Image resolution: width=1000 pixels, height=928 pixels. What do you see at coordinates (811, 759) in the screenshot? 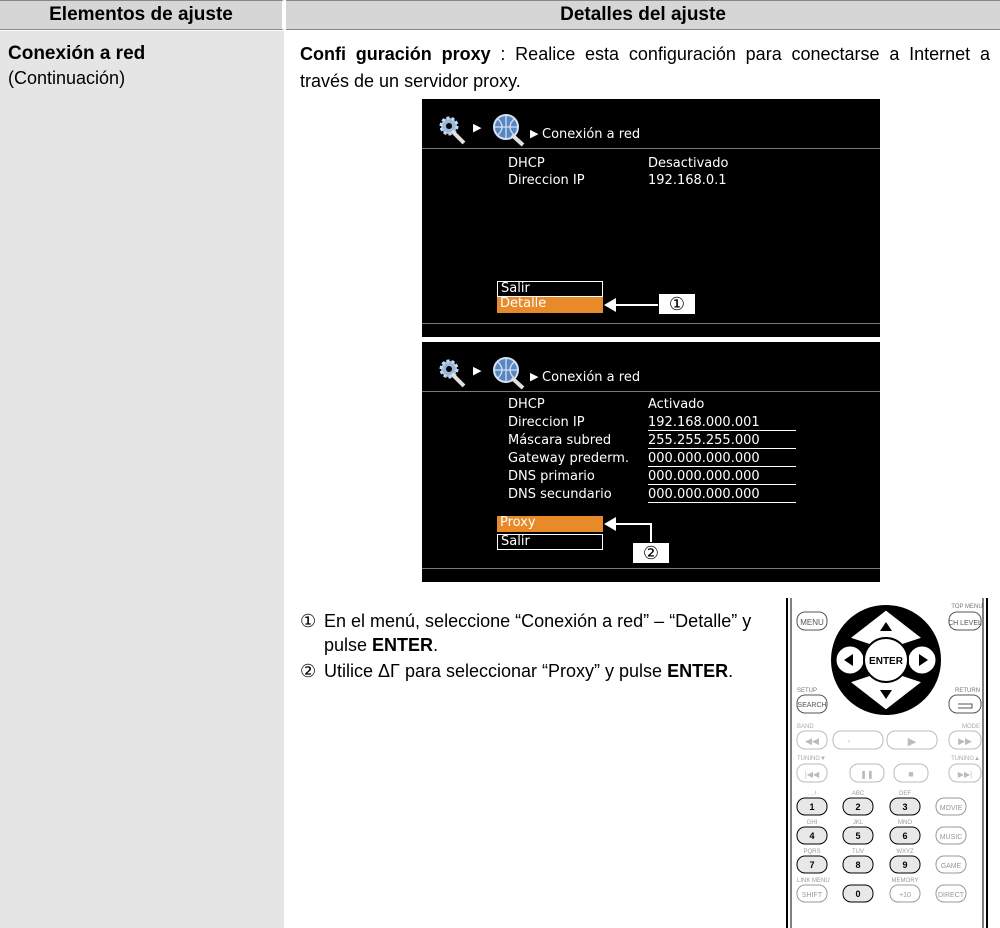
I see `tuning-down-label: TUNING▼` at bounding box center [811, 759].